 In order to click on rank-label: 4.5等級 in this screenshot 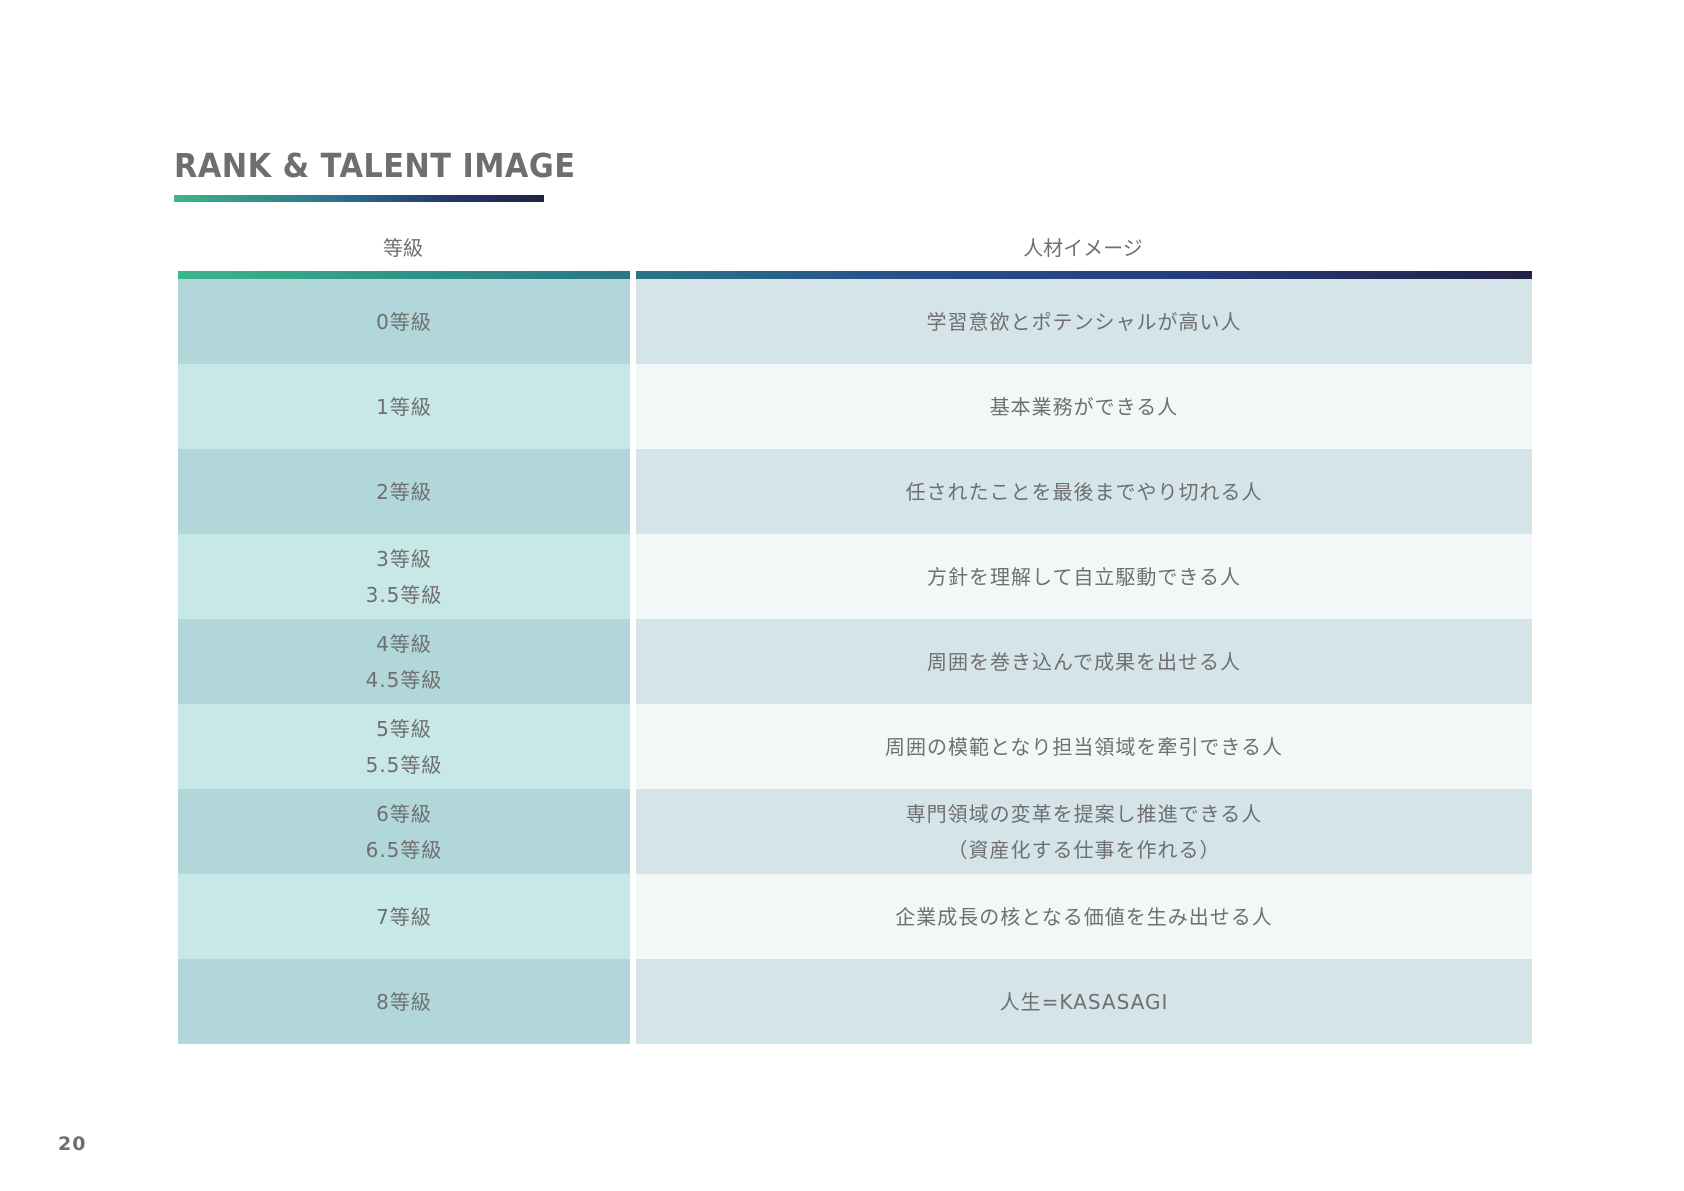, I will do `click(404, 679)`.